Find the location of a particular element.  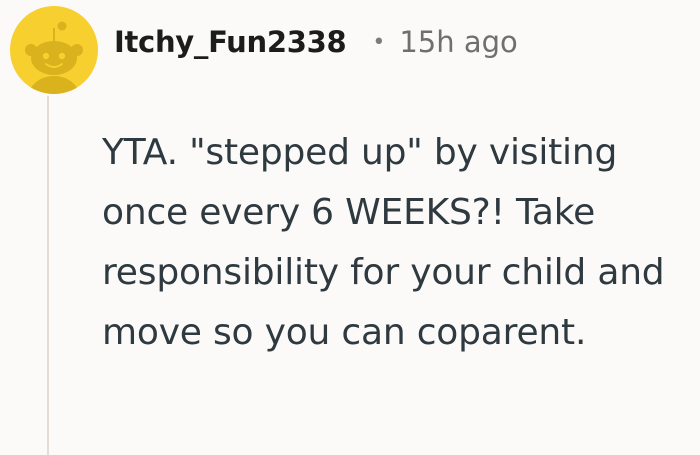

user-avatar is located at coordinates (54, 50).